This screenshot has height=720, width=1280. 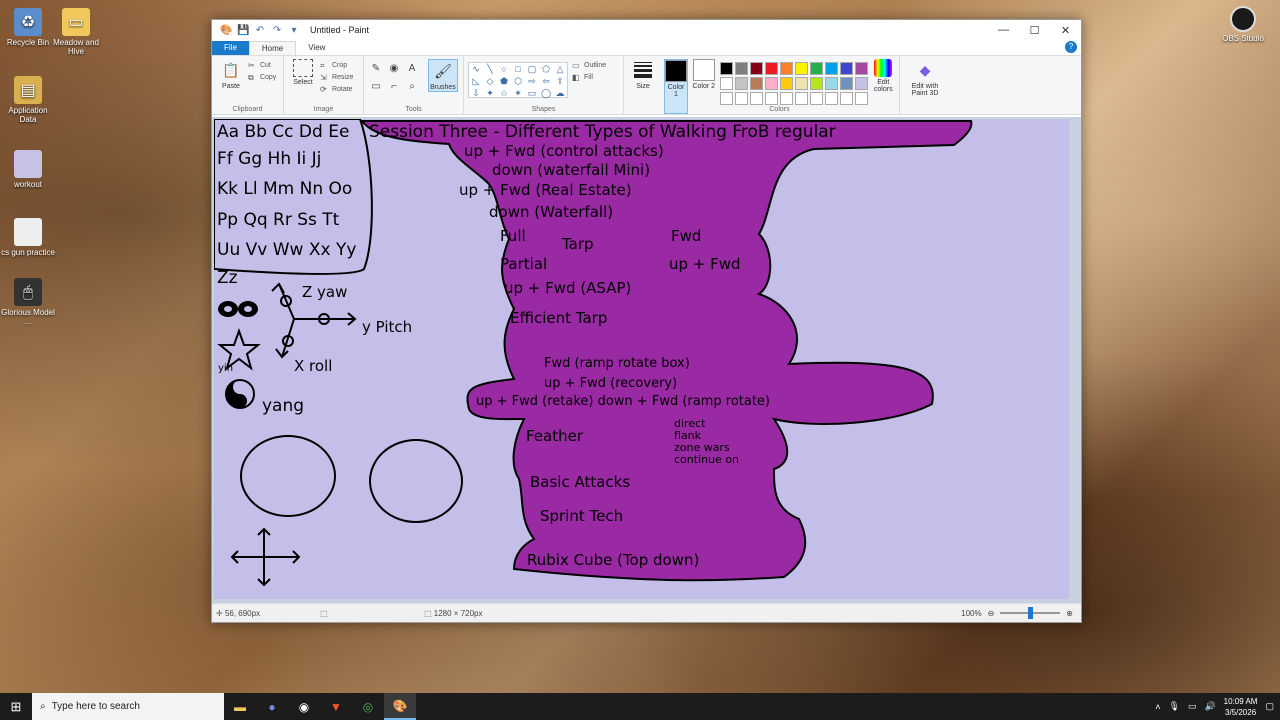 I want to click on chrome-icon: ◎, so click(x=368, y=706).